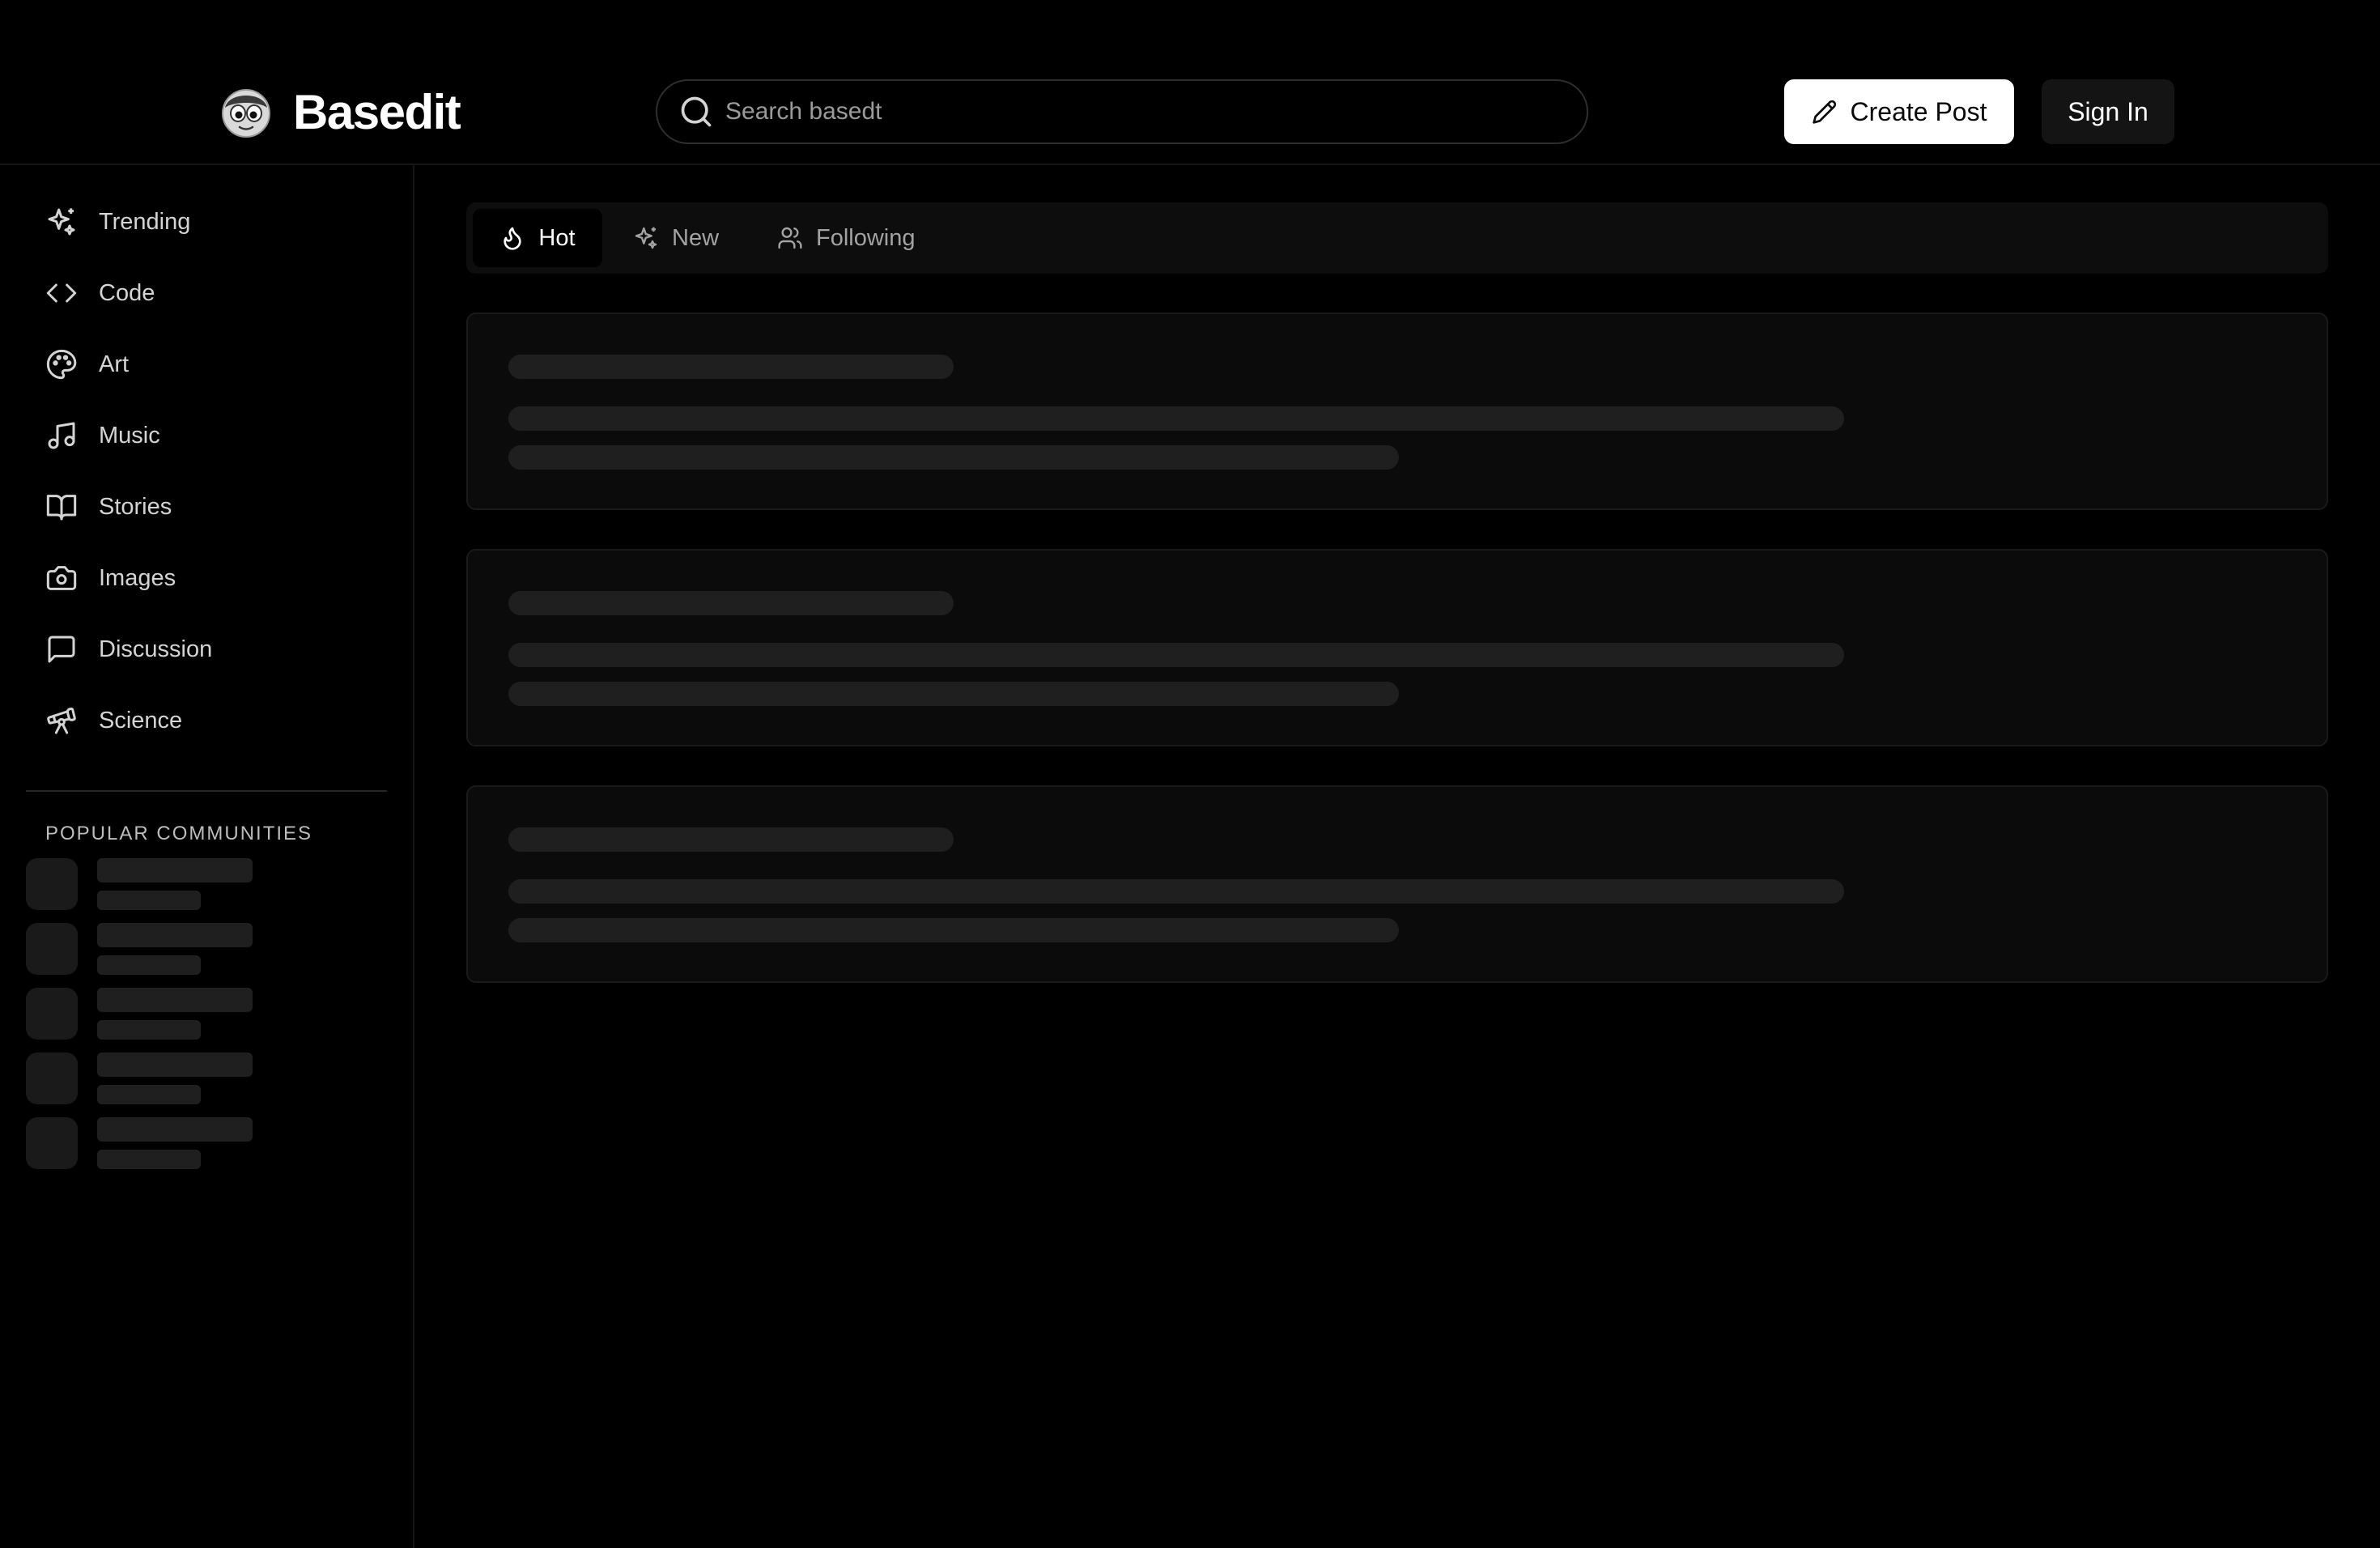 This screenshot has width=2380, height=1548. What do you see at coordinates (87, 364) in the screenshot?
I see `sidebar-item-art: Art` at bounding box center [87, 364].